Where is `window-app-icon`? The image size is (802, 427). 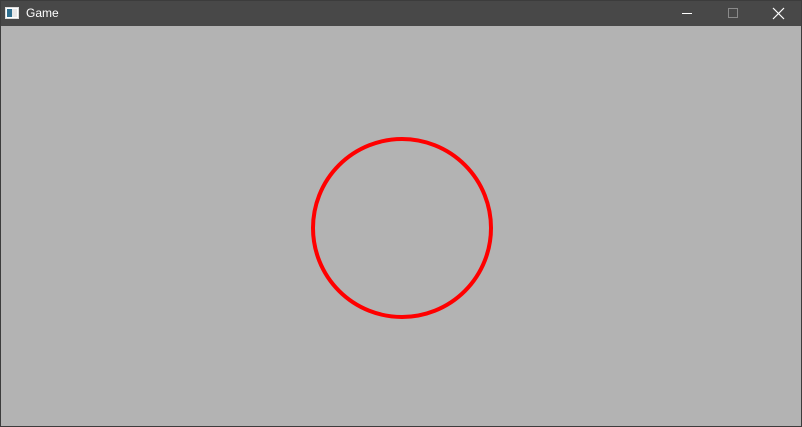
window-app-icon is located at coordinates (12, 13).